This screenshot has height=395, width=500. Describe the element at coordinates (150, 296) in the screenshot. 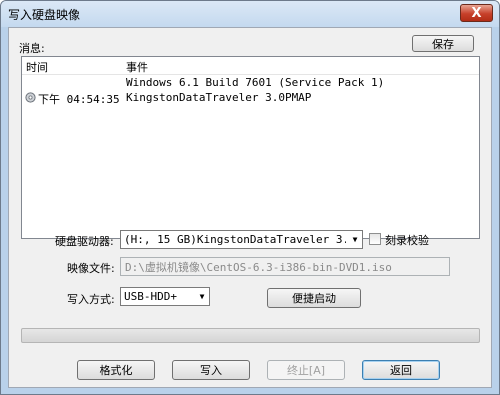

I see `write-method-value: USB-HDD+` at that location.